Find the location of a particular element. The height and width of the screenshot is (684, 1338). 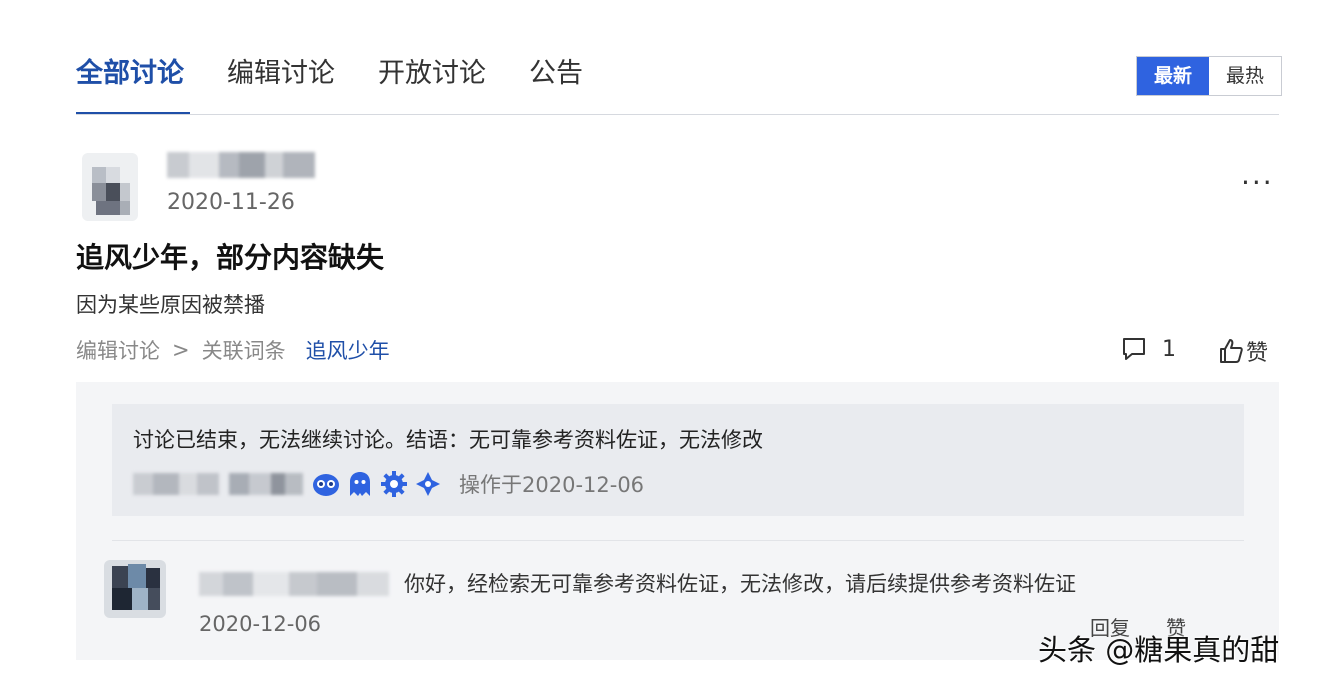

spark-badge-icon is located at coordinates (428, 484).